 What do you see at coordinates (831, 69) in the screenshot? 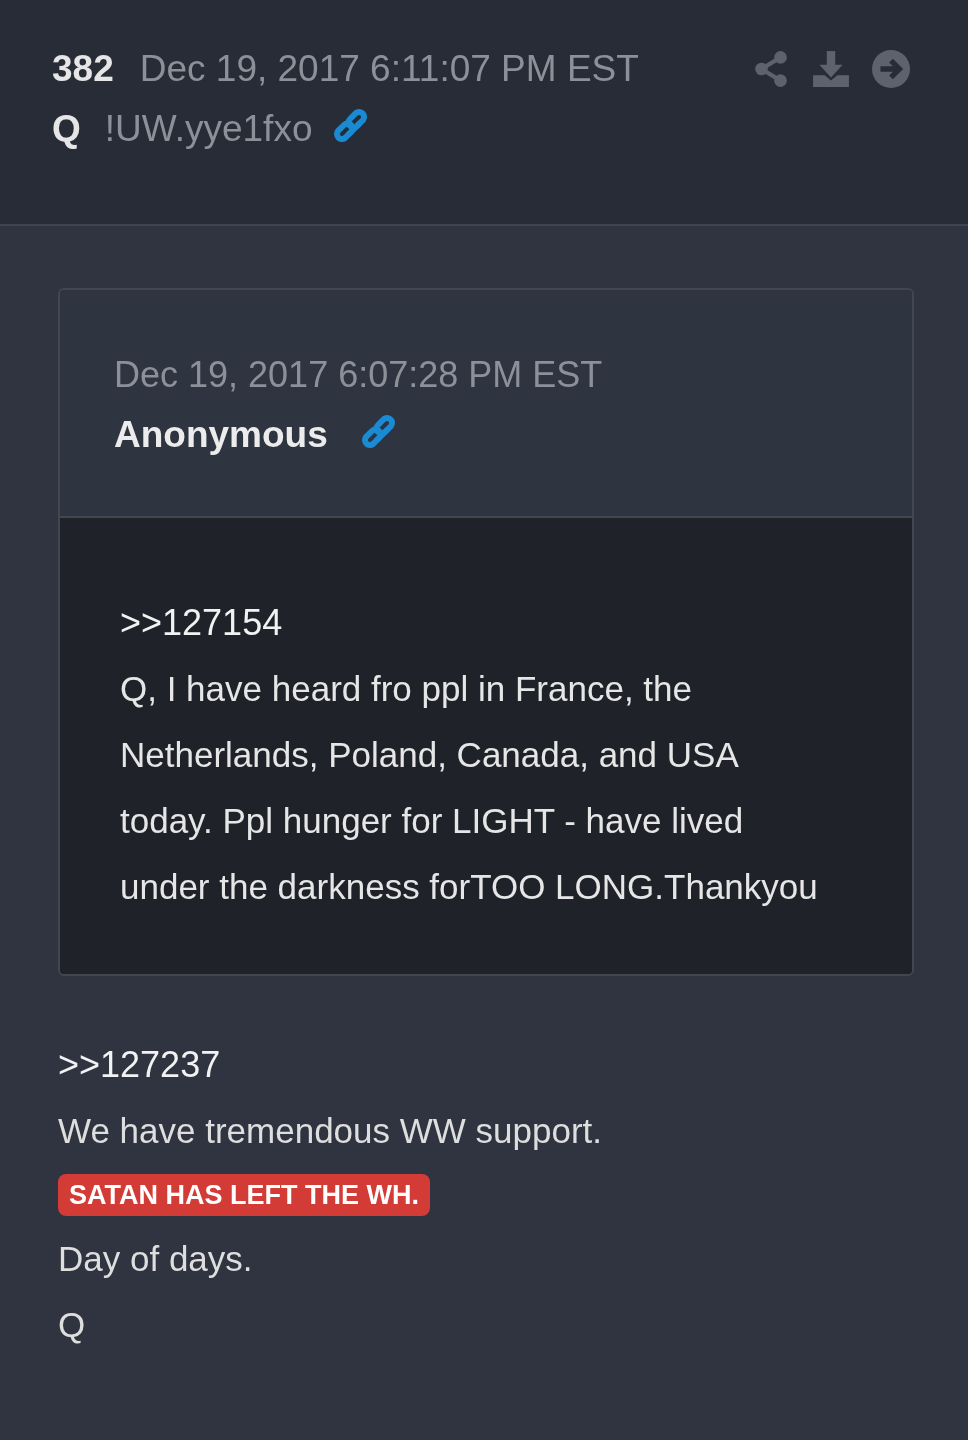
I see `download-icon` at bounding box center [831, 69].